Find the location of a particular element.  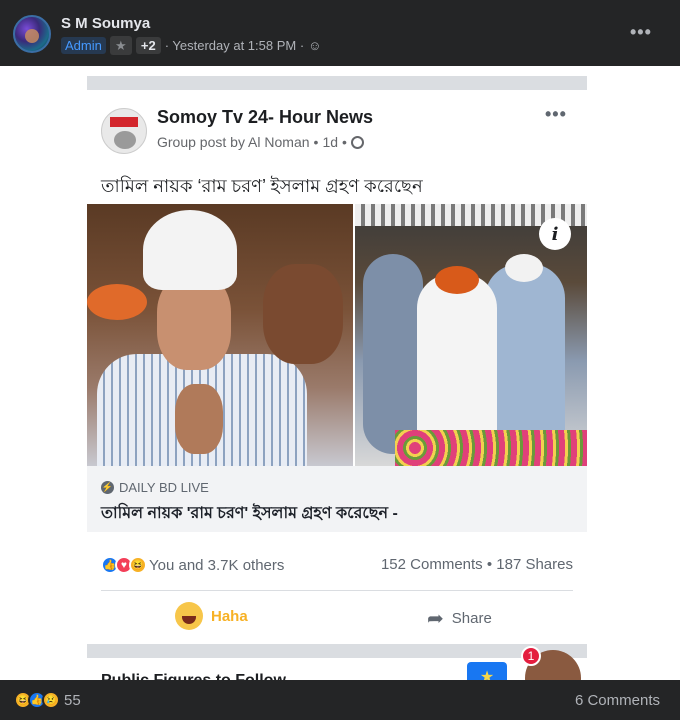

post-footer: 😆 👍 😢 55 6 Comments is located at coordinates (340, 700).